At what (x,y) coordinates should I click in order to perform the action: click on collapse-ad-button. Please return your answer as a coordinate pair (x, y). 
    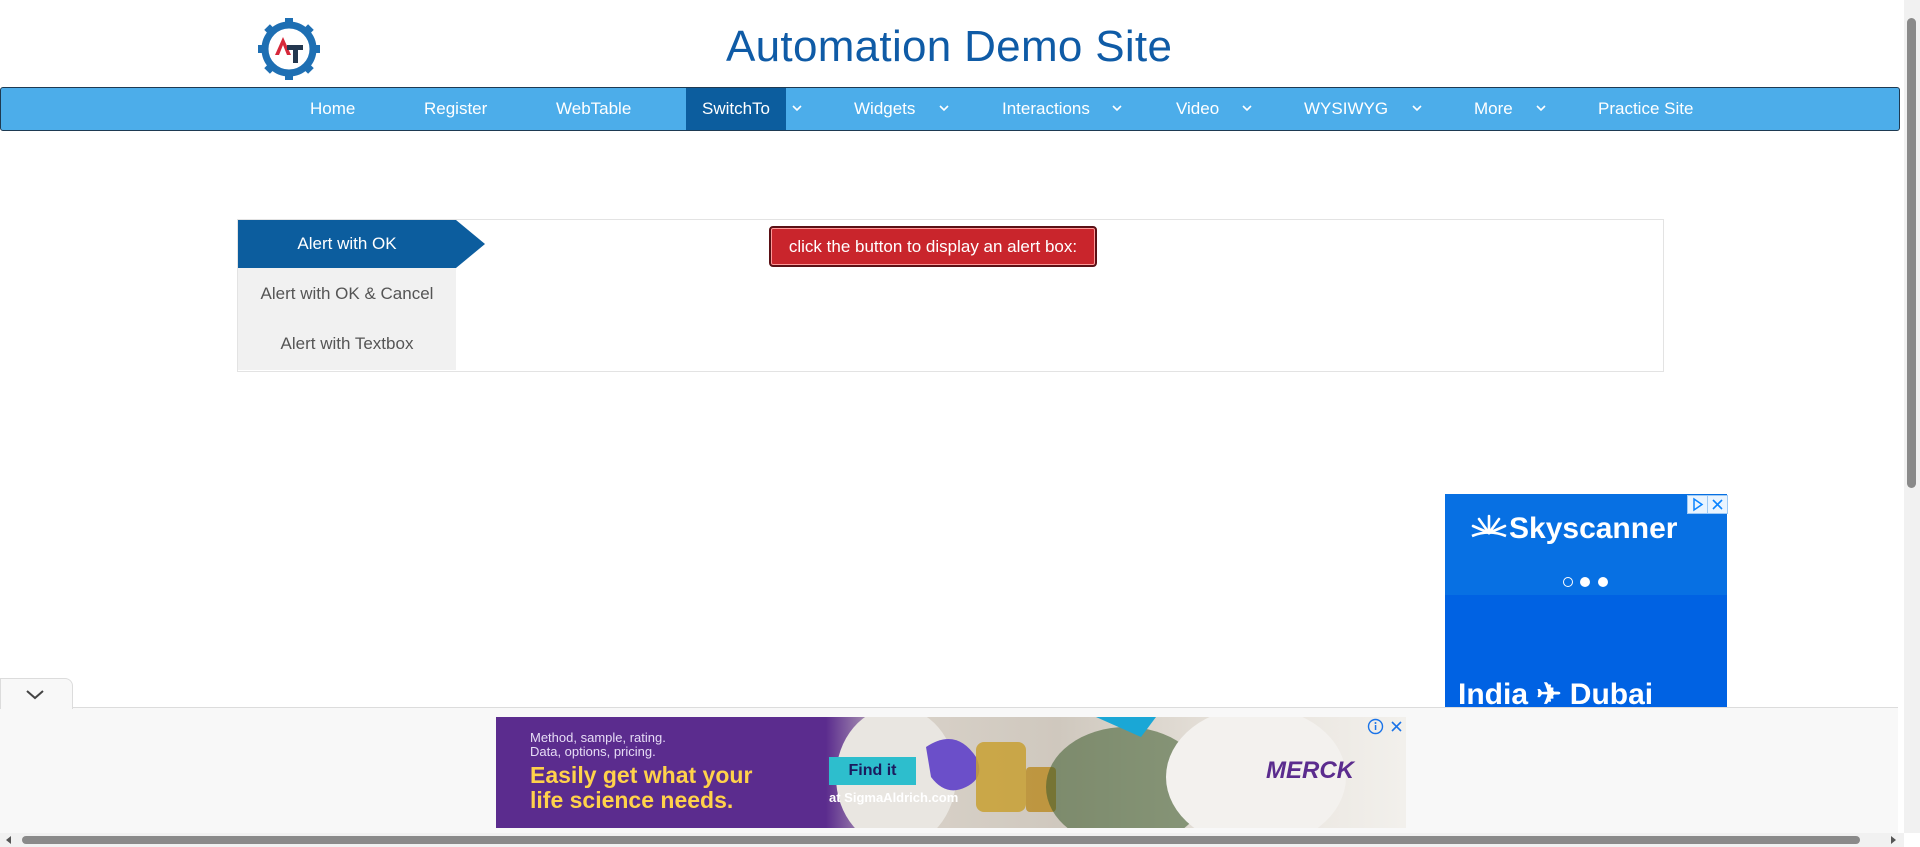
    Looking at the image, I should click on (36, 693).